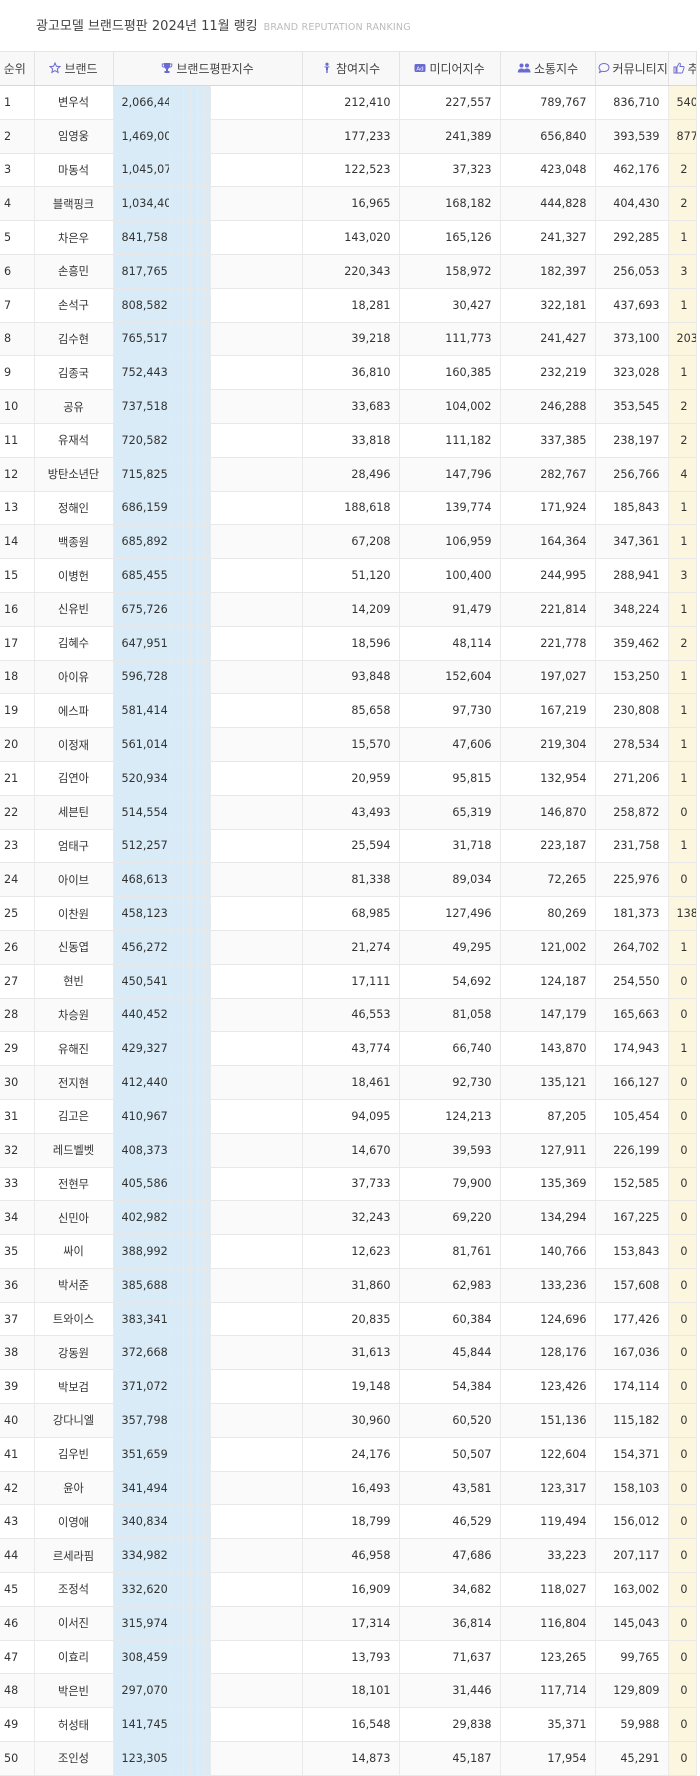 This screenshot has height=1776, width=700. Describe the element at coordinates (348, 305) in the screenshot. I see `table-row: 7 손석구 808,582 18,281 30,427 322,181 437,693 1` at that location.